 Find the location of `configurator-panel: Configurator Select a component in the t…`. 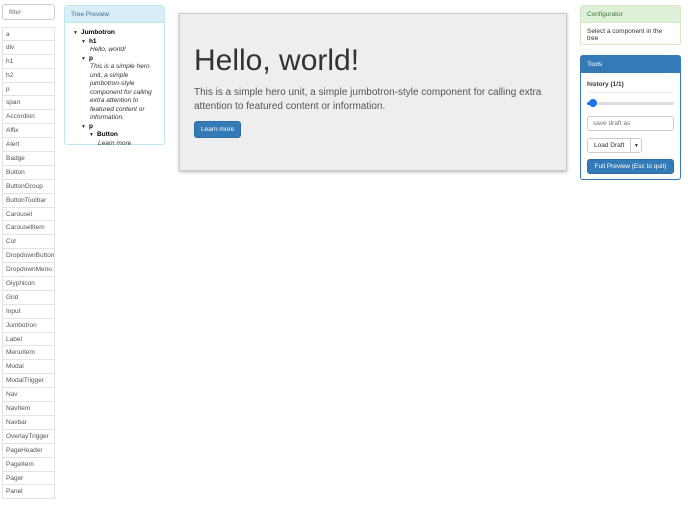

configurator-panel: Configurator Select a component in the t… is located at coordinates (630, 25).